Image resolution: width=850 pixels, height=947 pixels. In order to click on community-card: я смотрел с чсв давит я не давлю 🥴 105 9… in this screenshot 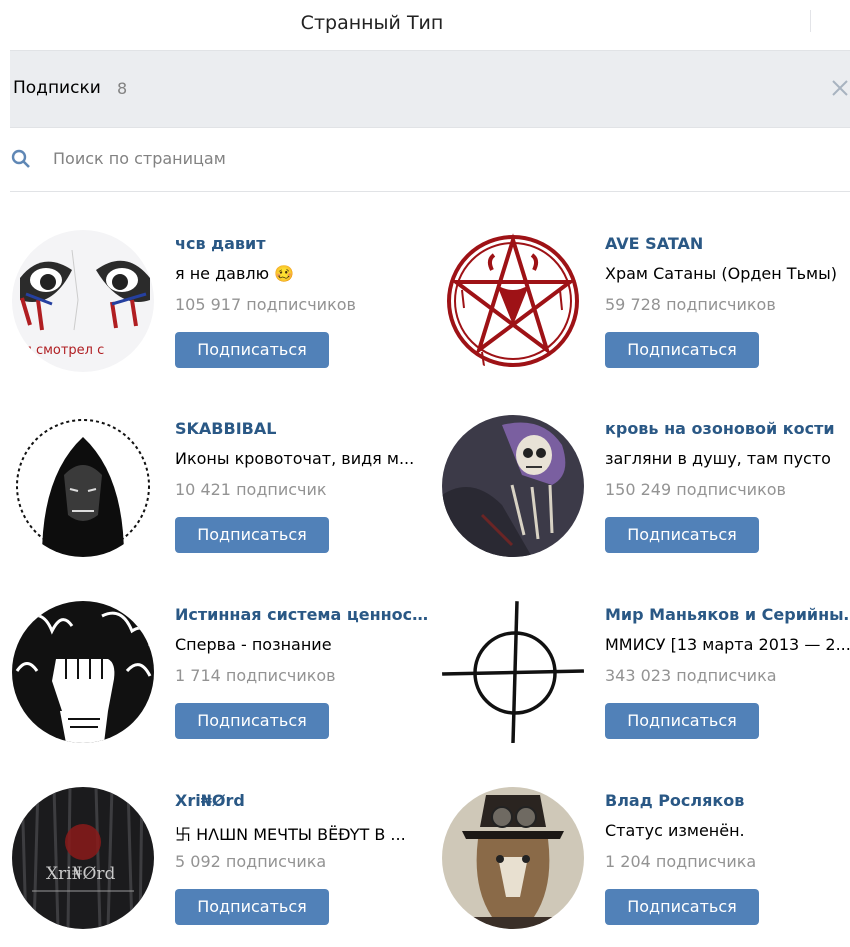, I will do `click(222, 310)`.